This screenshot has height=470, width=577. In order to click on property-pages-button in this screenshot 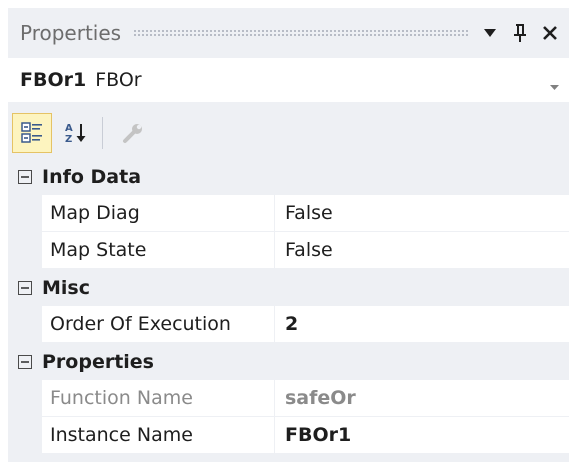, I will do `click(133, 133)`.